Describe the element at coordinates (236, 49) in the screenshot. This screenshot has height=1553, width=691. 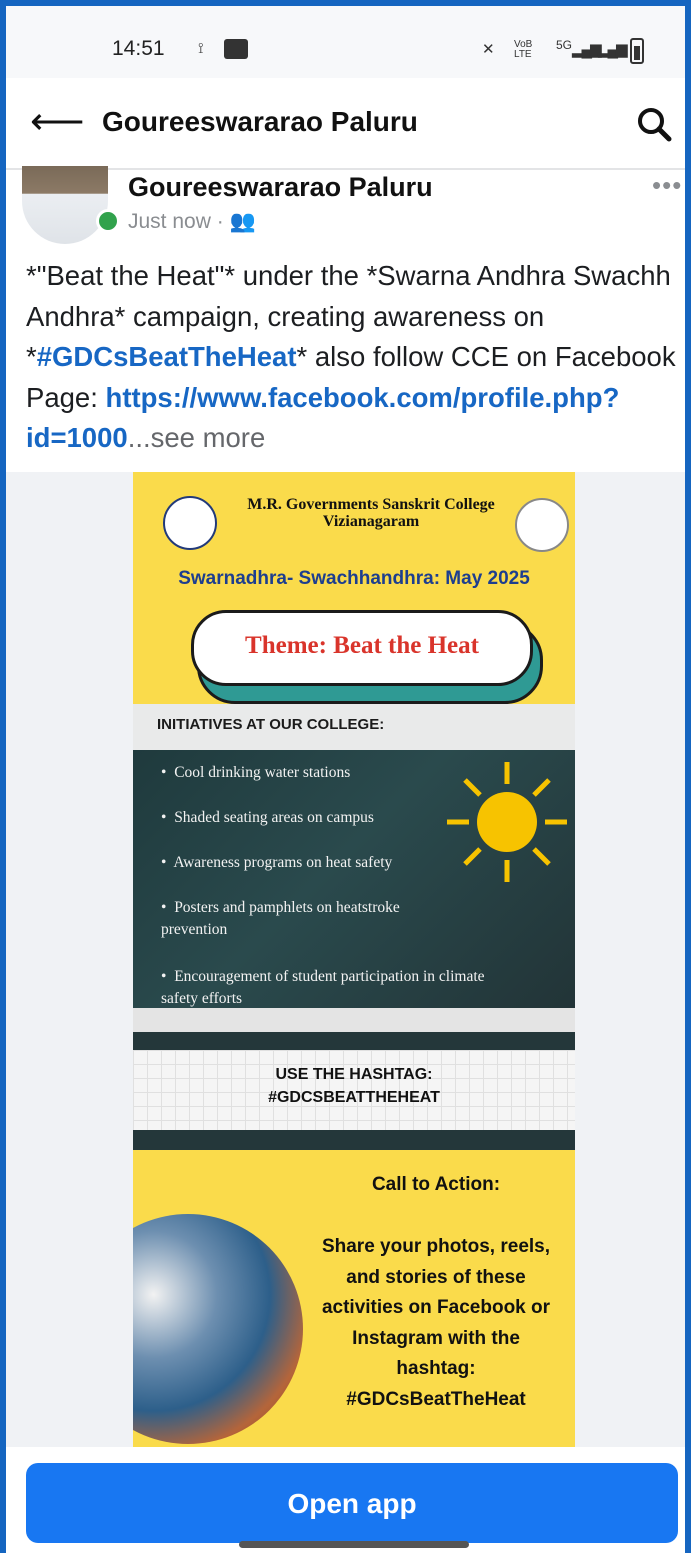
I see `app-notification-icon` at that location.